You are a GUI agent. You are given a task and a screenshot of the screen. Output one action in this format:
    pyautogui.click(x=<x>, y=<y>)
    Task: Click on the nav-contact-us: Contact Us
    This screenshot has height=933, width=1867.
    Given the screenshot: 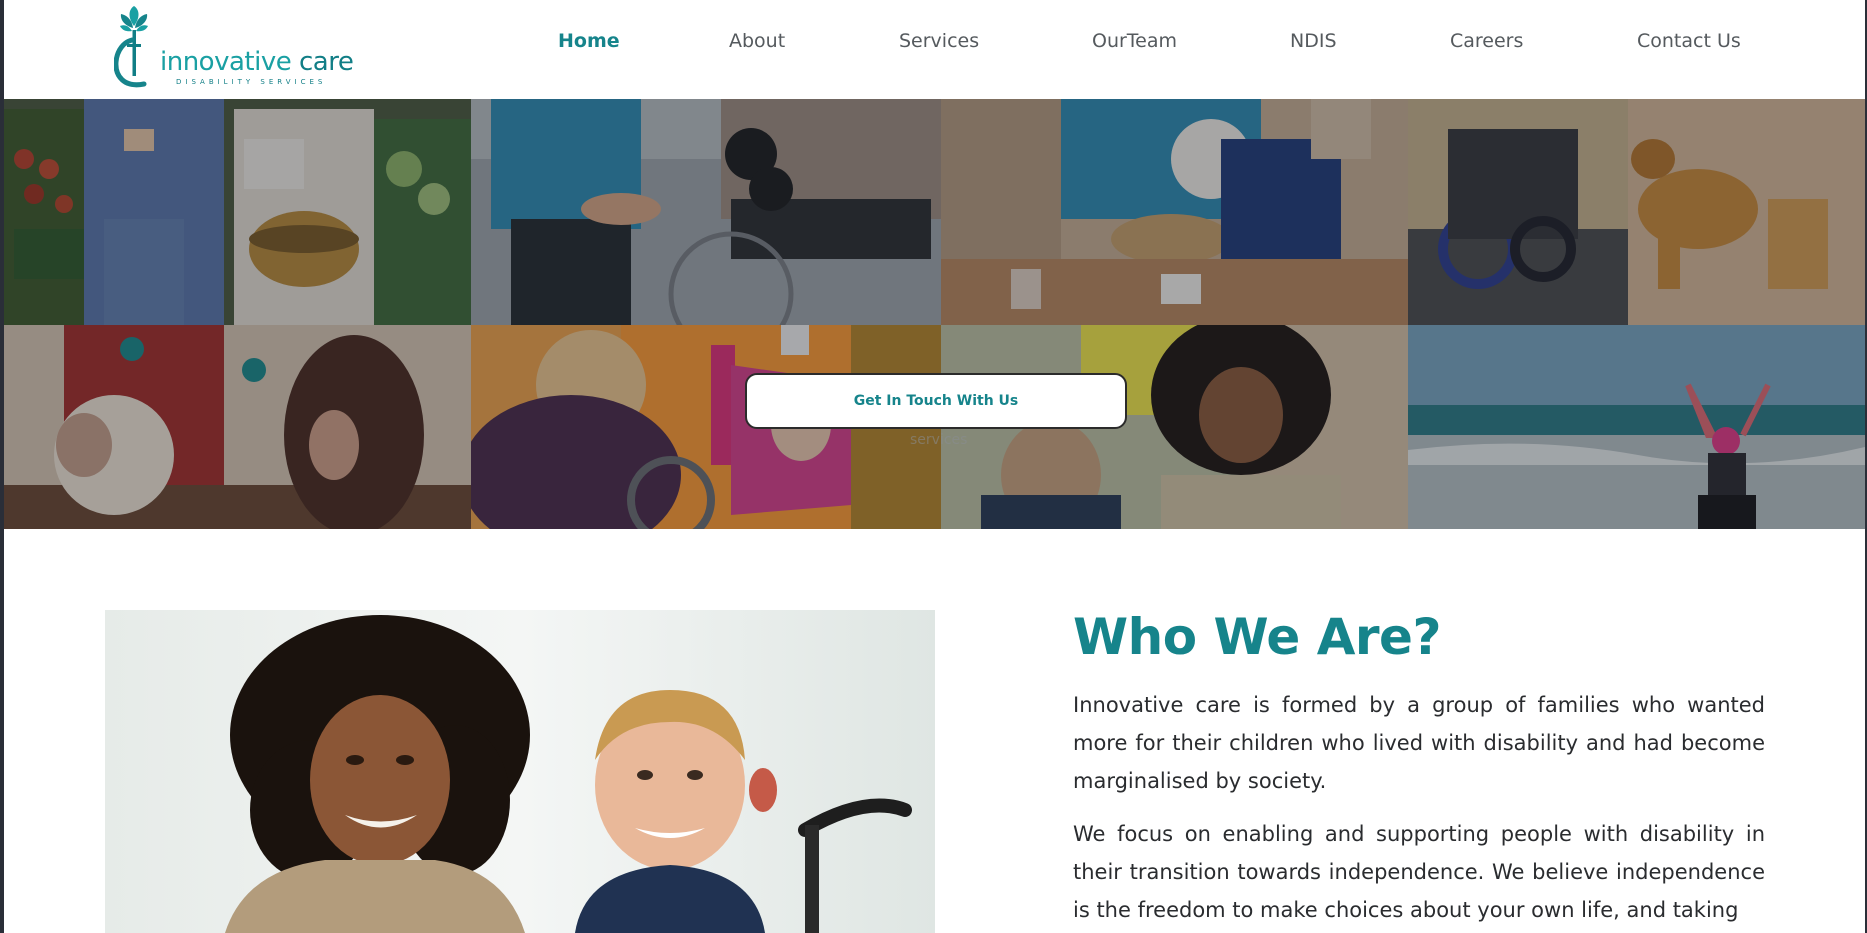 What is the action you would take?
    pyautogui.click(x=1689, y=41)
    